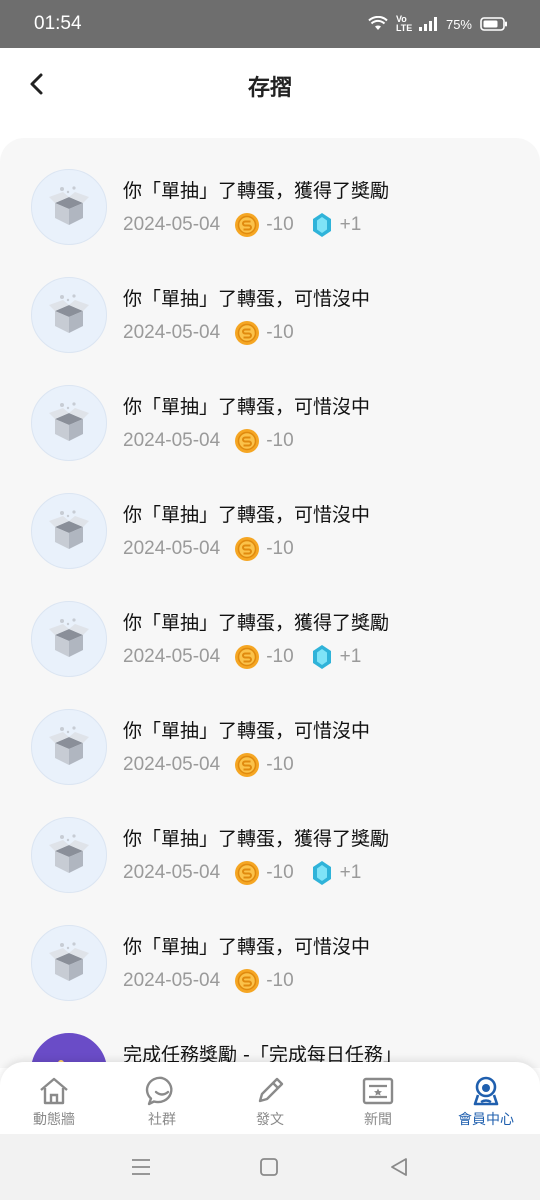  What do you see at coordinates (54, 1091) in the screenshot?
I see `home-icon` at bounding box center [54, 1091].